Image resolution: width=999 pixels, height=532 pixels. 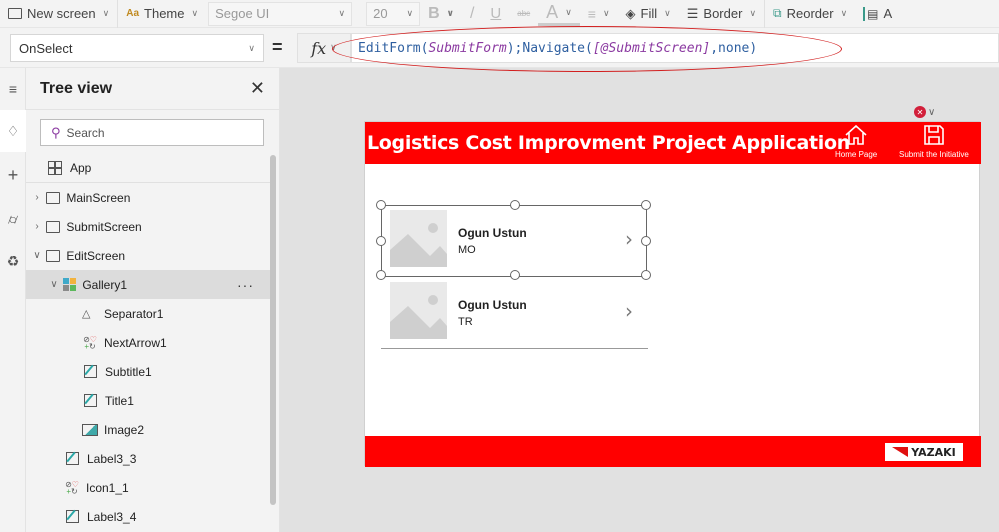 I want to click on italic-button: /, so click(x=472, y=14).